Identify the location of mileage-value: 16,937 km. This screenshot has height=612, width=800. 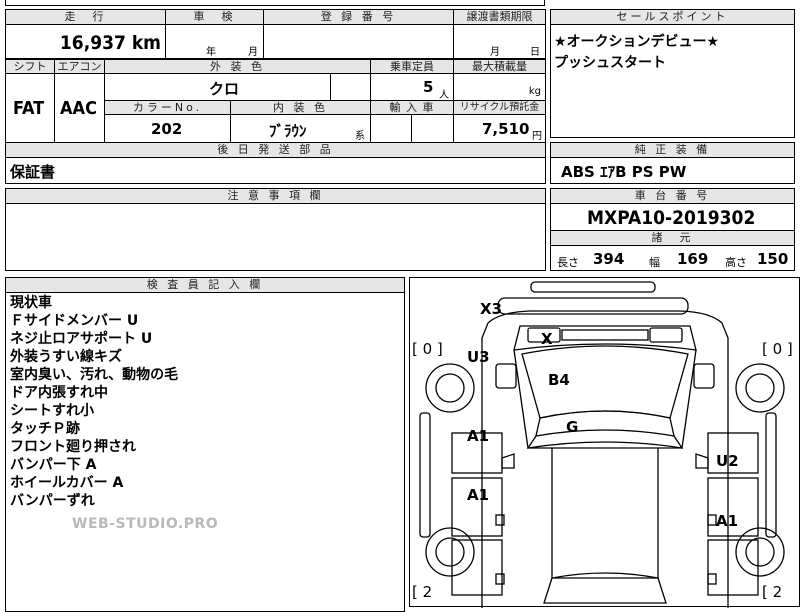
(110, 43).